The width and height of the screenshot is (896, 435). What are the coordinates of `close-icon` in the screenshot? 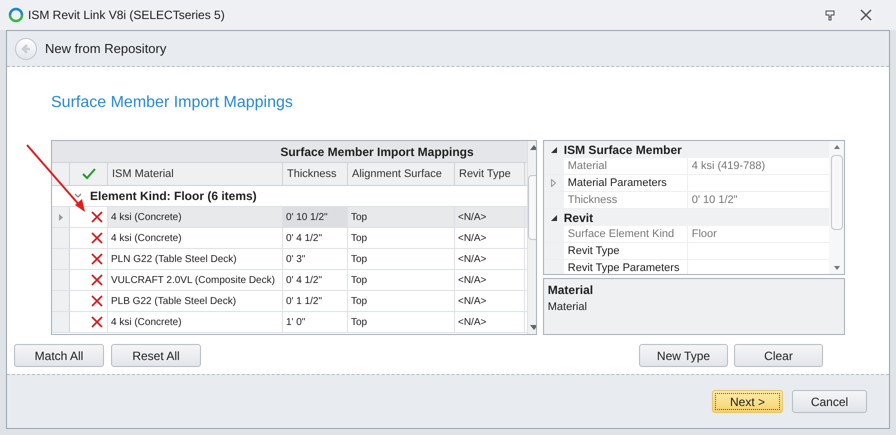 It's located at (866, 15).